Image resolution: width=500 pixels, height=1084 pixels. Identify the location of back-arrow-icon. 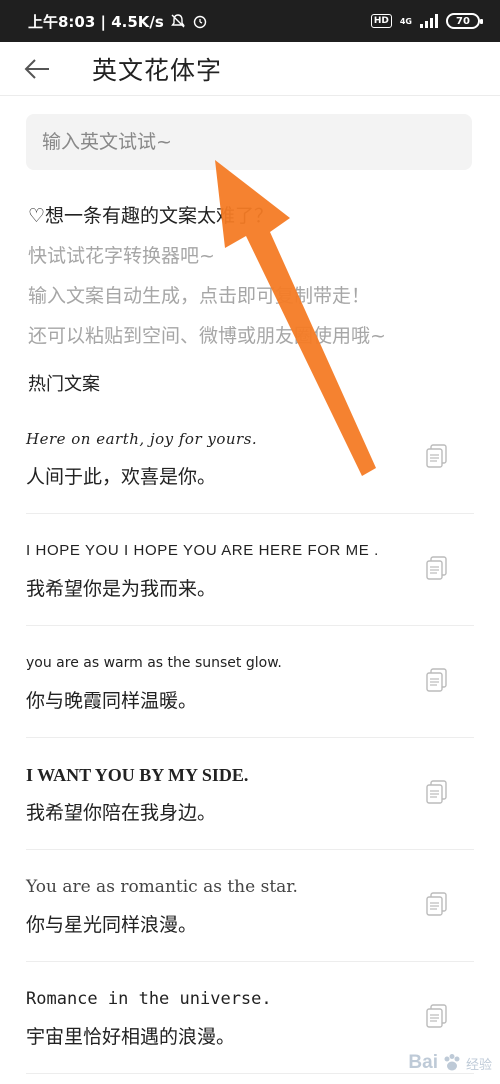
(36, 68).